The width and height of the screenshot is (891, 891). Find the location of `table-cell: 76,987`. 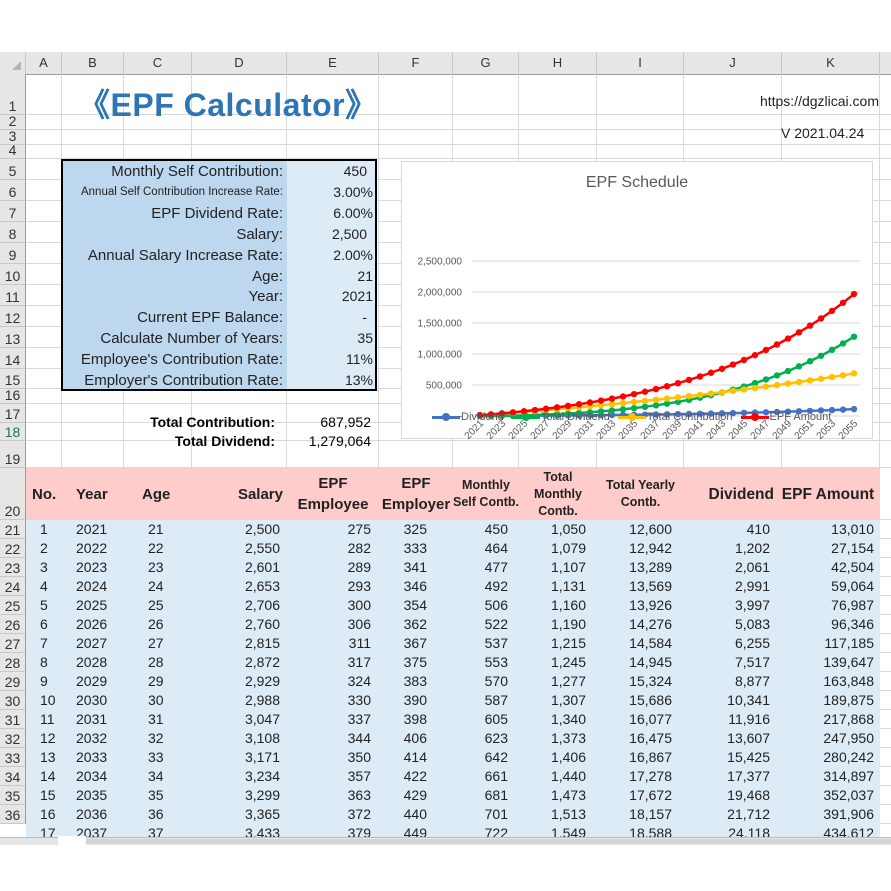

table-cell: 76,987 is located at coordinates (450, 605).